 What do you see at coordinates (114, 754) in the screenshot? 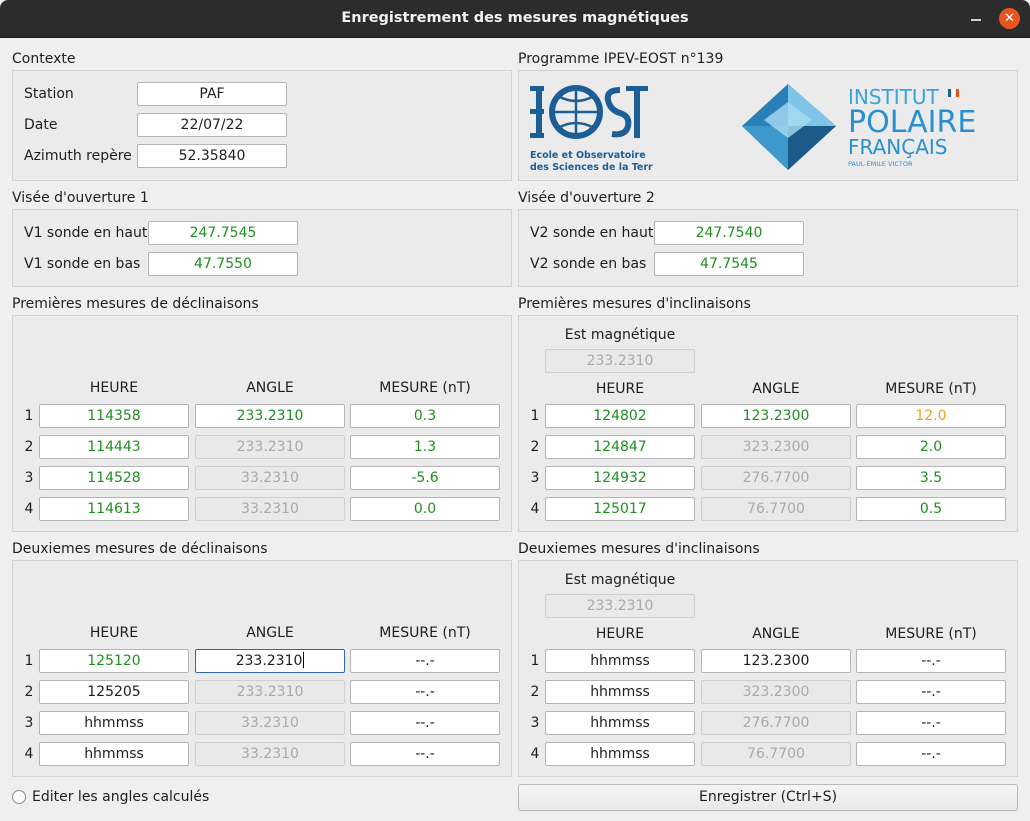
I see `decl2-row4-heure: hhmmss` at bounding box center [114, 754].